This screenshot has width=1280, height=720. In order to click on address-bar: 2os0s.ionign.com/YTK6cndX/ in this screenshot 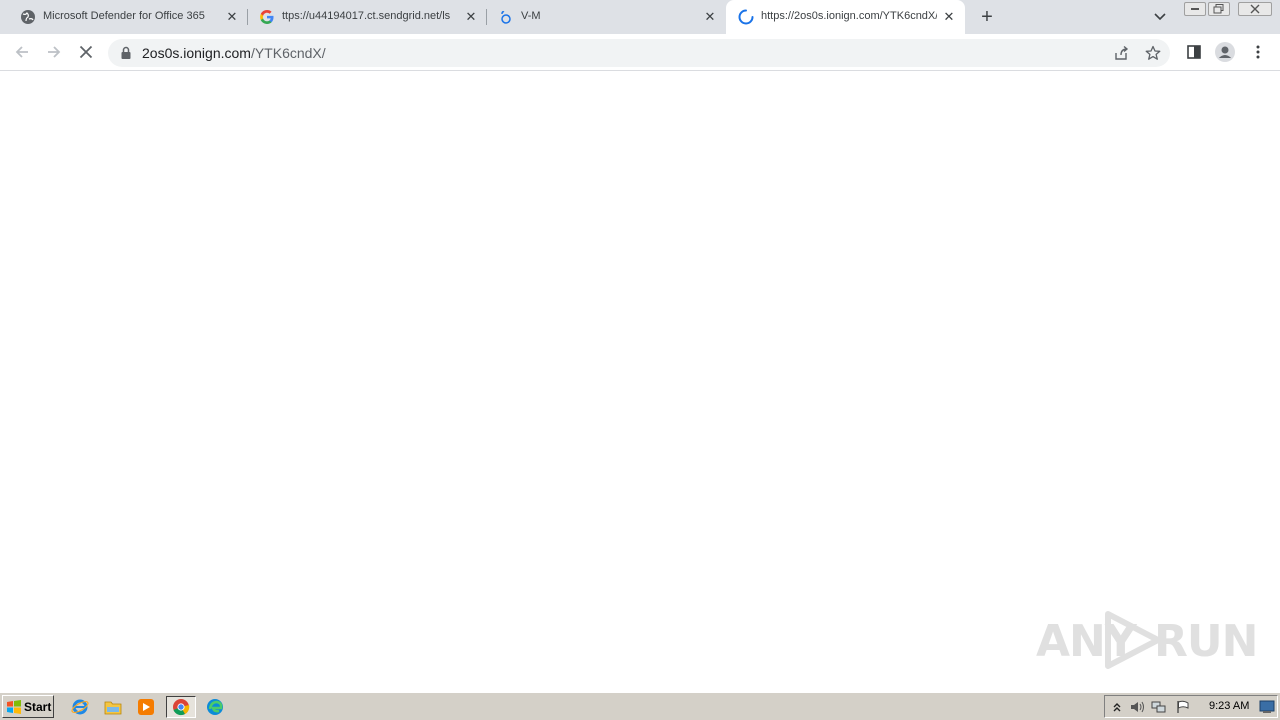, I will do `click(639, 53)`.